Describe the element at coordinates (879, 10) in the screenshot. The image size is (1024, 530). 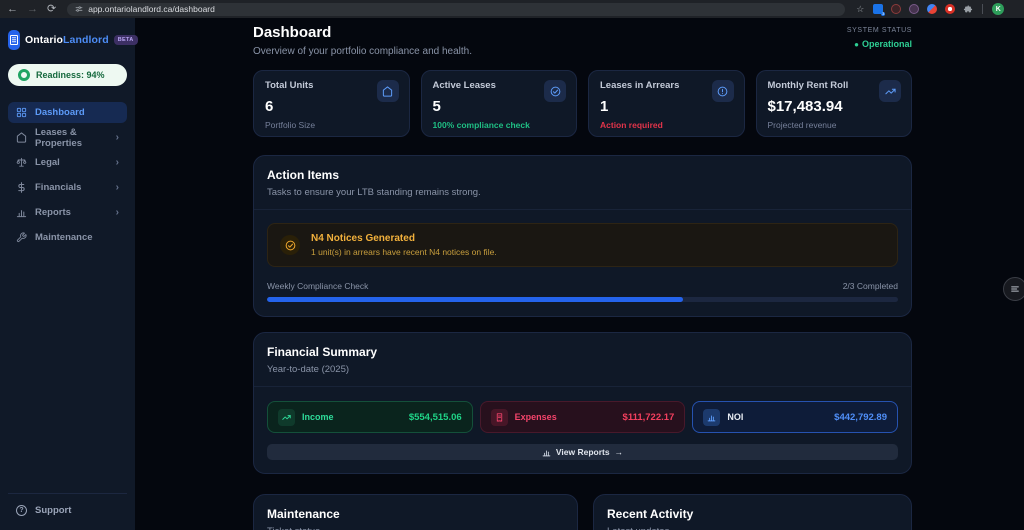
I see `extension-icon: 3` at that location.